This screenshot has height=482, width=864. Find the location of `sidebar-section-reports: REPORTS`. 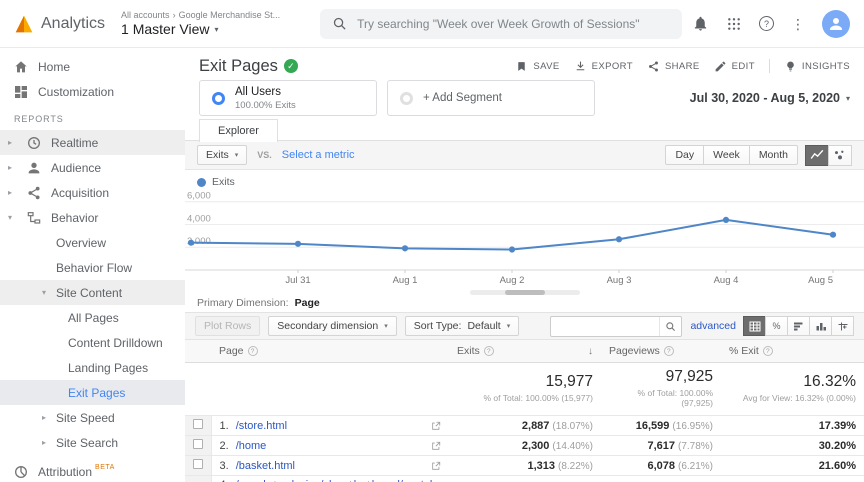

sidebar-section-reports: REPORTS is located at coordinates (39, 119).